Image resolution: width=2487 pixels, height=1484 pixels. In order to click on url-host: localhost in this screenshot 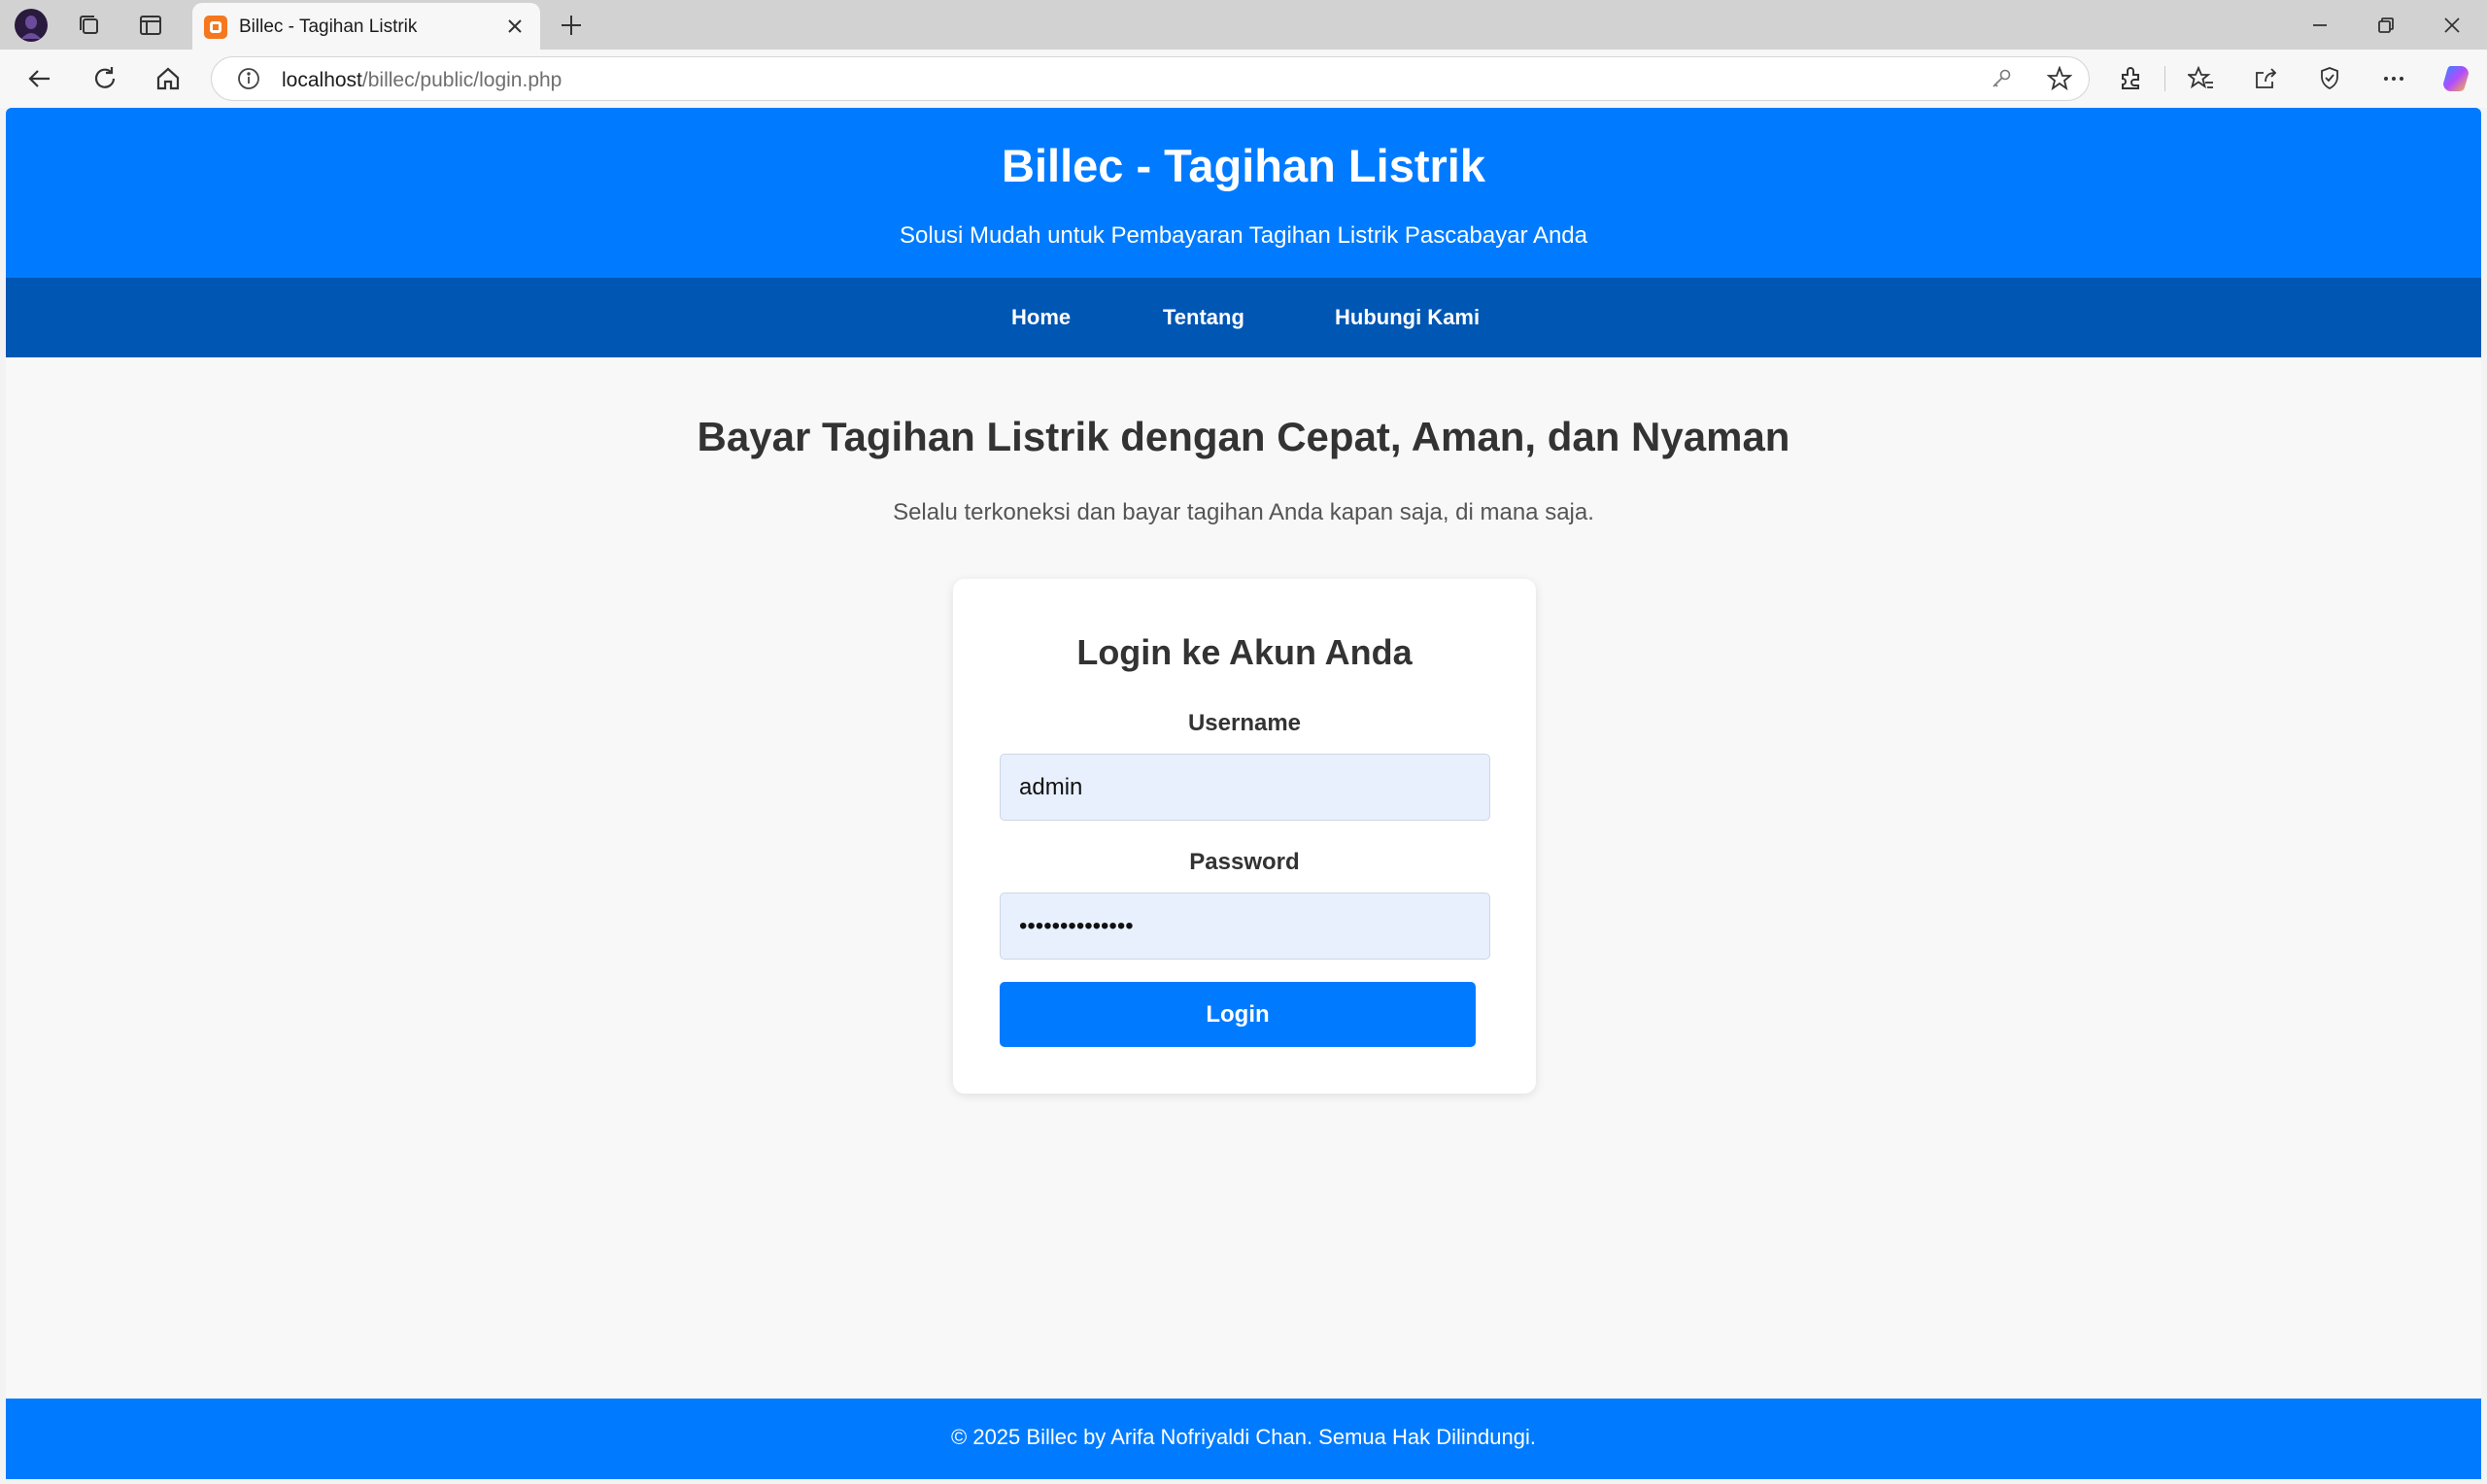, I will do `click(322, 80)`.